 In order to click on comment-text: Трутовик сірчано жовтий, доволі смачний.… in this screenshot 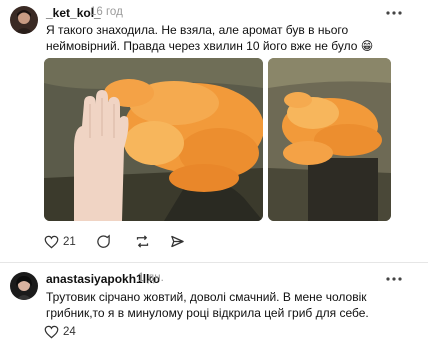, I will do `click(207, 305)`.